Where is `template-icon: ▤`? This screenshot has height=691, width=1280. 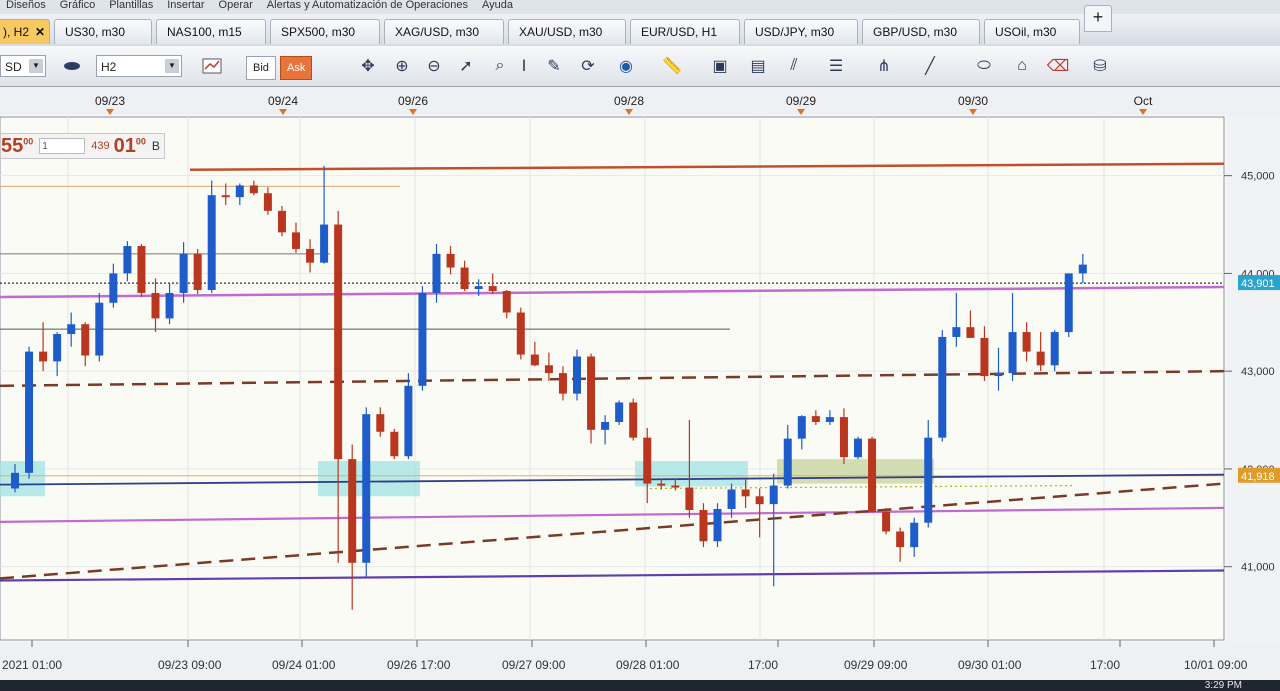 template-icon: ▤ is located at coordinates (758, 66).